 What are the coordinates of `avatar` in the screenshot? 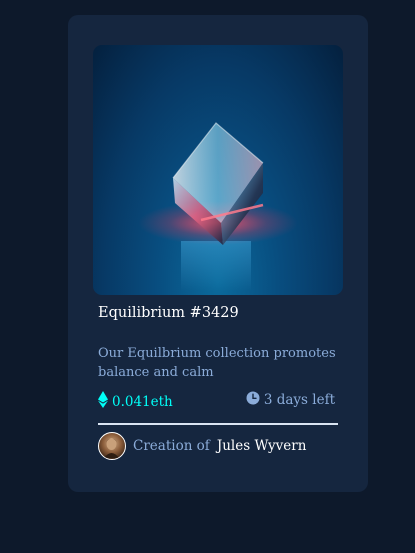 It's located at (112, 446).